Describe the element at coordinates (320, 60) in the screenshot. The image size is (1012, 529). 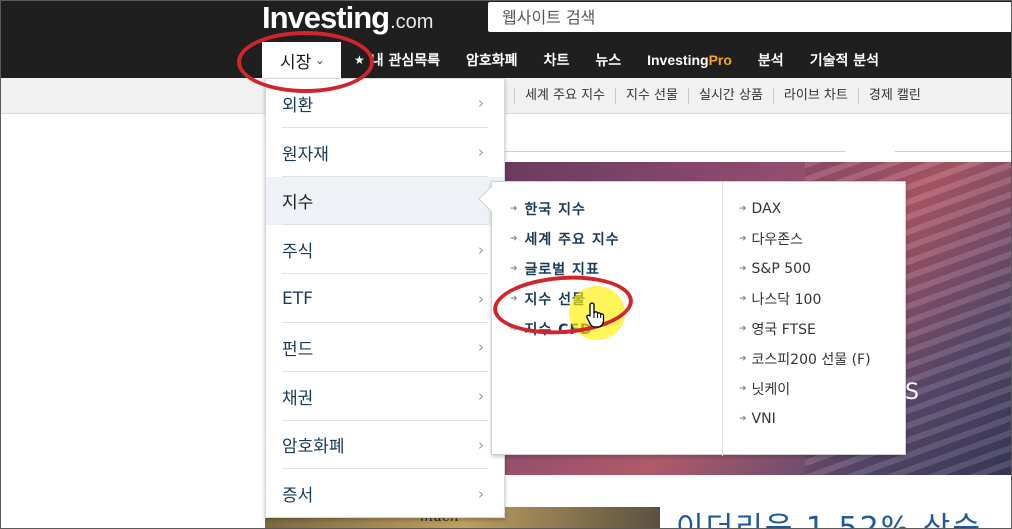
I see `chevron-down-icon: ⌄` at that location.